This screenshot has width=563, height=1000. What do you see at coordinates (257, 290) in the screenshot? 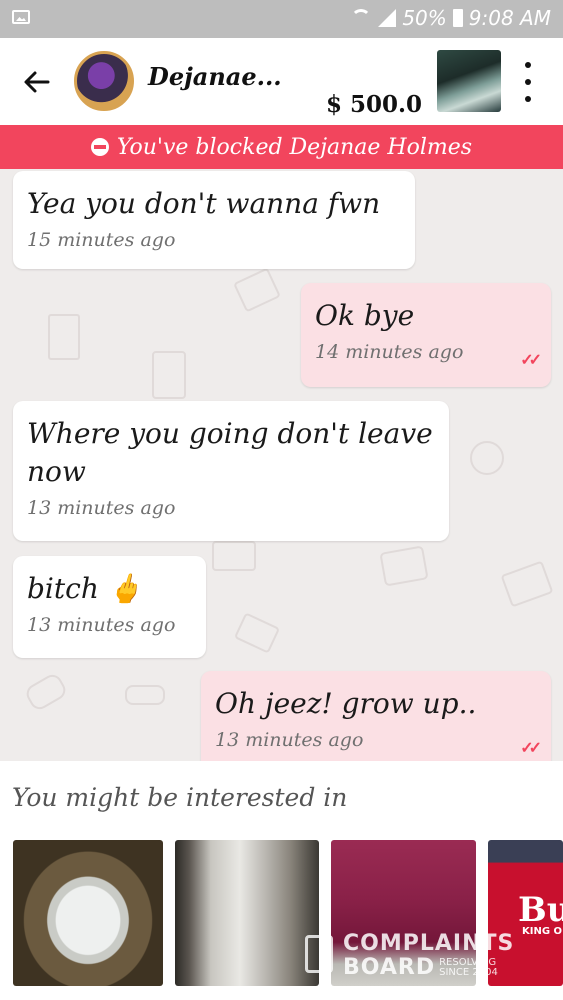
I see `pattern-gameboy-icon` at bounding box center [257, 290].